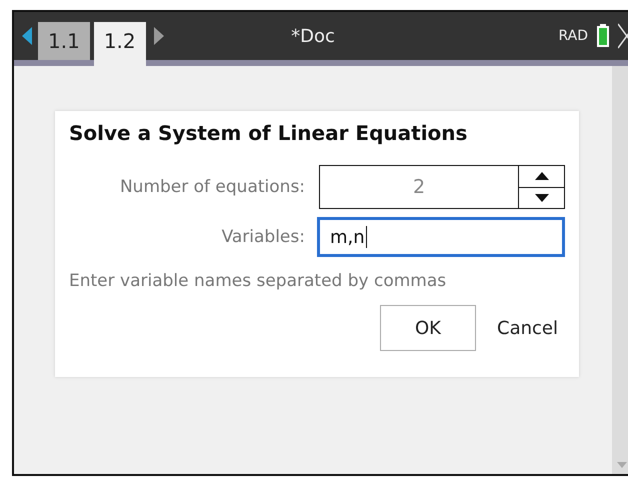 The image size is (628, 479). Describe the element at coordinates (27, 36) in the screenshot. I see `left-arrow-icon` at that location.